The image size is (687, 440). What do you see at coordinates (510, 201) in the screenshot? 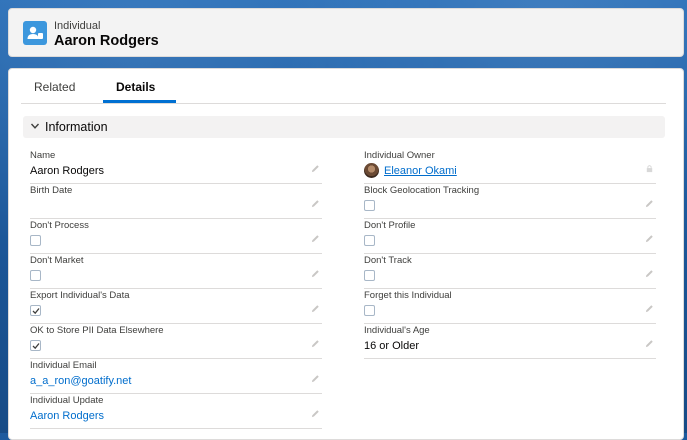
I see `field-block-geolocation-tracking: Block Geolocation Tracking` at bounding box center [510, 201].